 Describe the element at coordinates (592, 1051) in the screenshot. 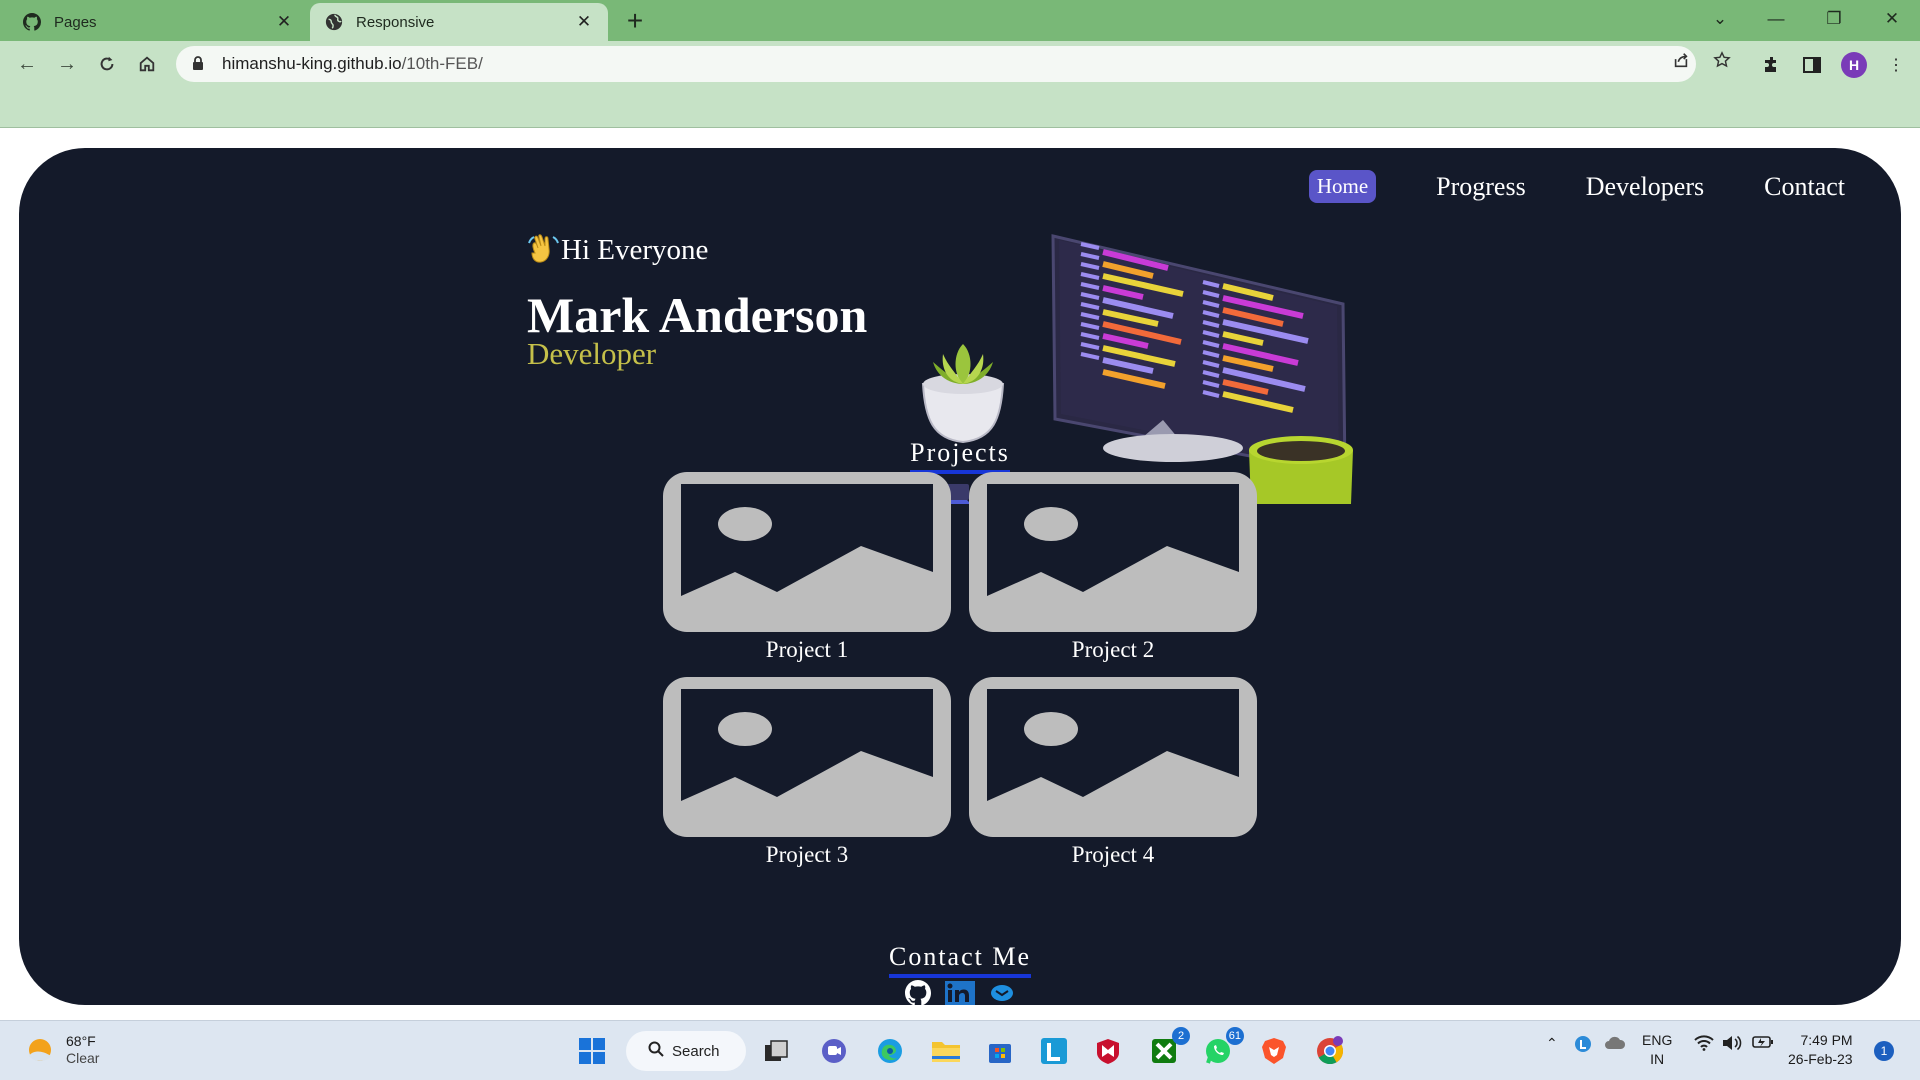

I see `windows-start-icon` at that location.